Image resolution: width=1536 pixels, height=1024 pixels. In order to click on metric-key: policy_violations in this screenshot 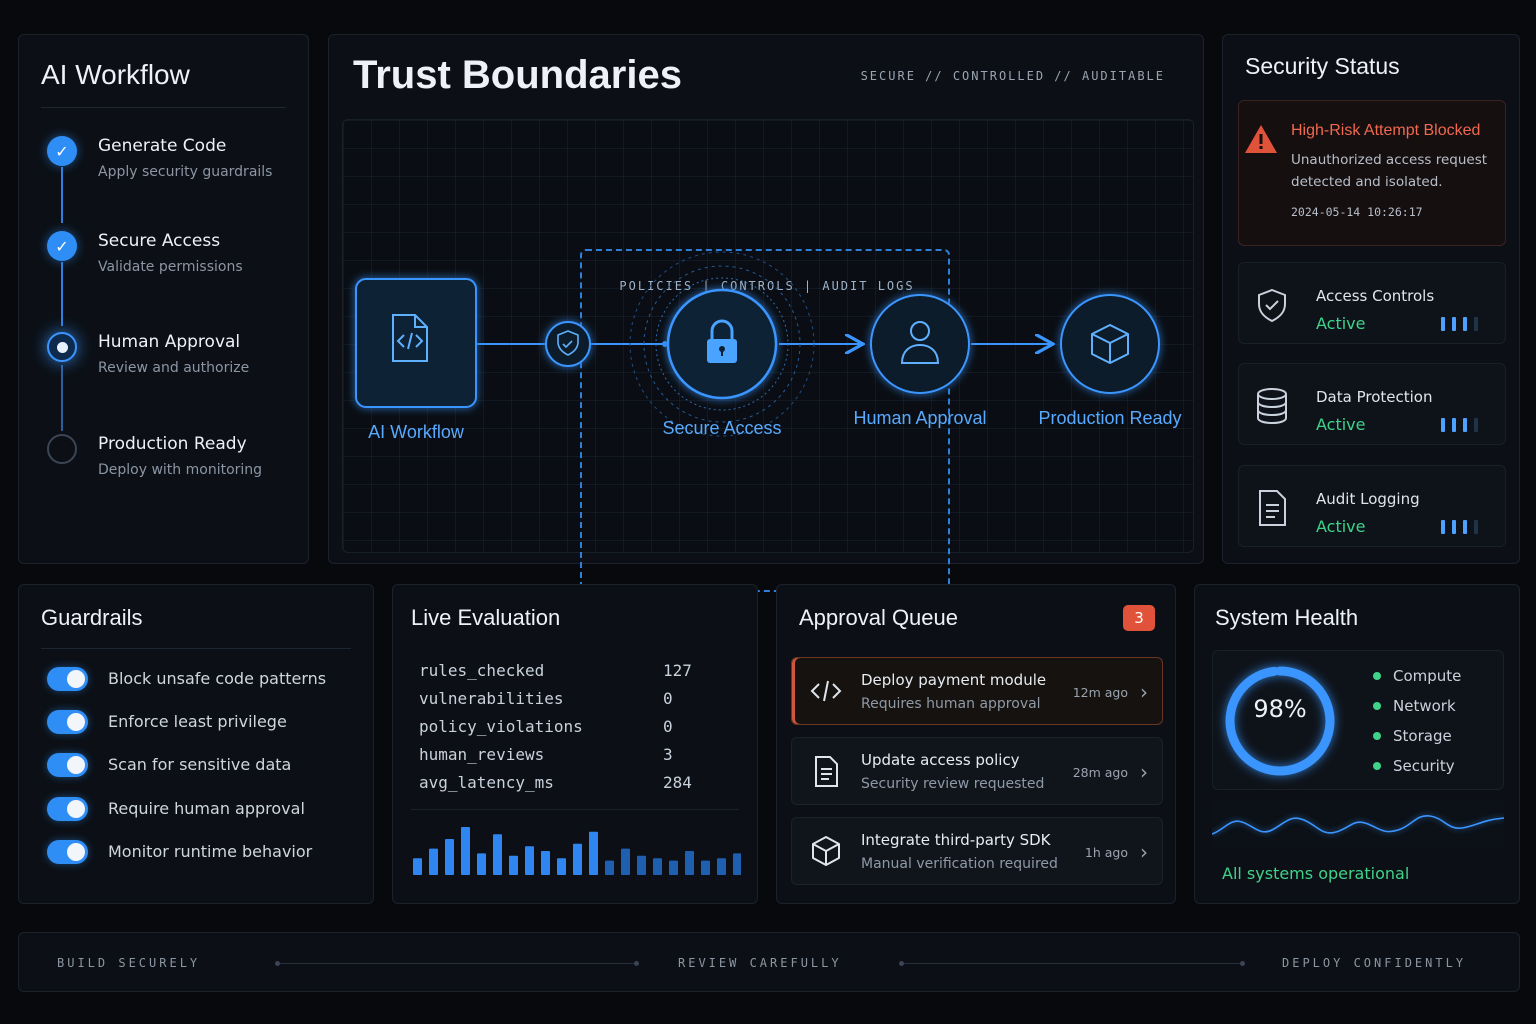, I will do `click(501, 726)`.